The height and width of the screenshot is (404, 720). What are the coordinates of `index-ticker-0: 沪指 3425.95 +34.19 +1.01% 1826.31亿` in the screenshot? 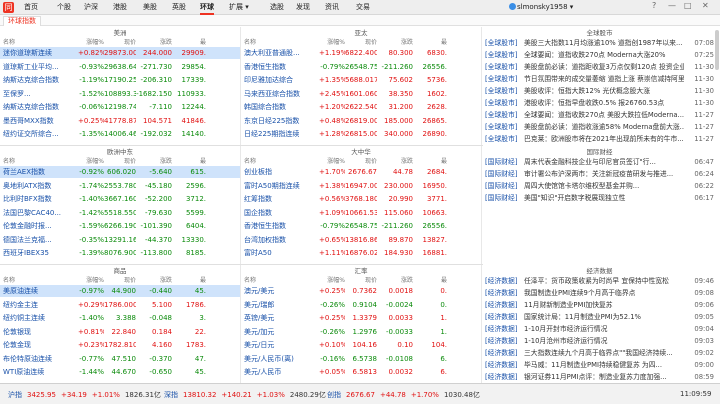 It's located at (87, 395).